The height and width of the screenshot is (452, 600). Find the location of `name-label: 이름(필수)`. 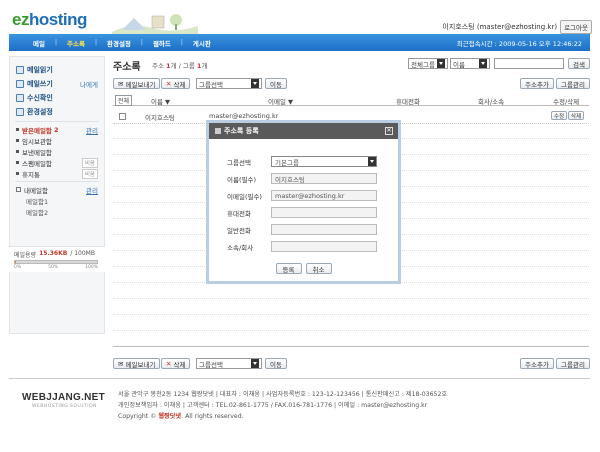

name-label: 이름(필수) is located at coordinates (241, 179).